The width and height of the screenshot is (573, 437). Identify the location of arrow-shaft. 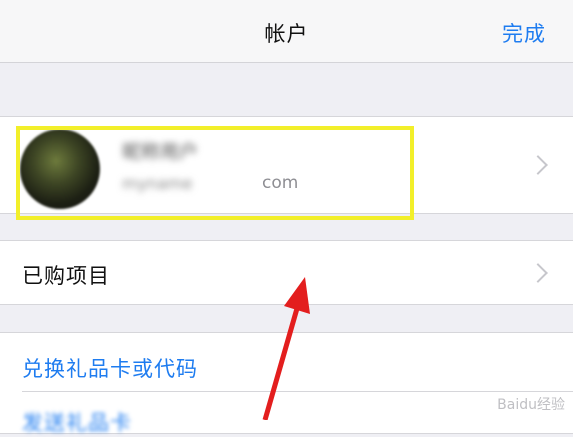
(281, 362).